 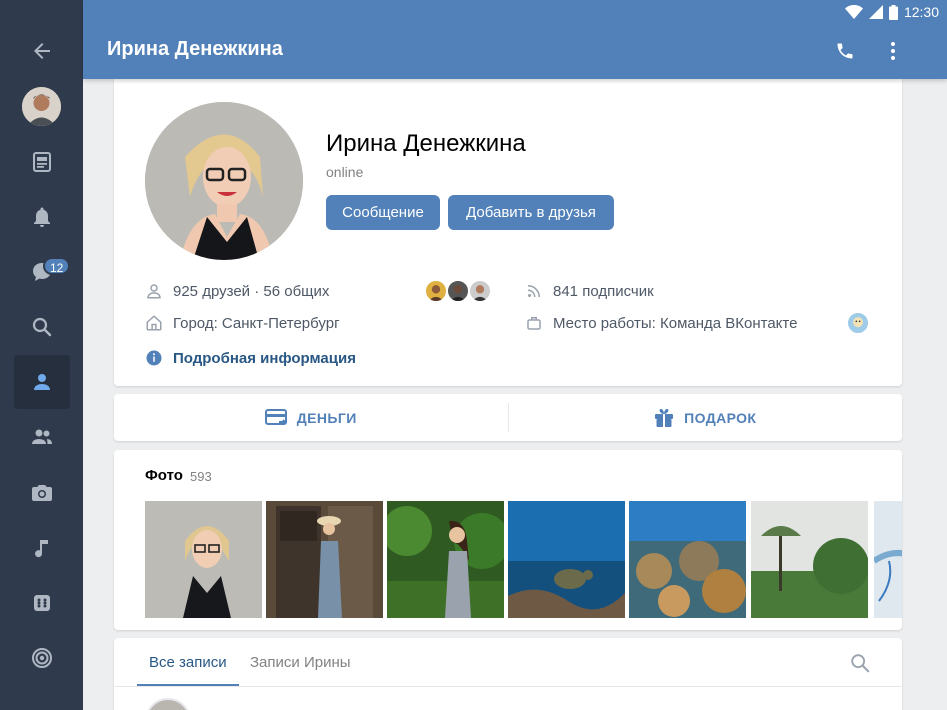 I want to click on more-vertical-icon, so click(x=893, y=51).